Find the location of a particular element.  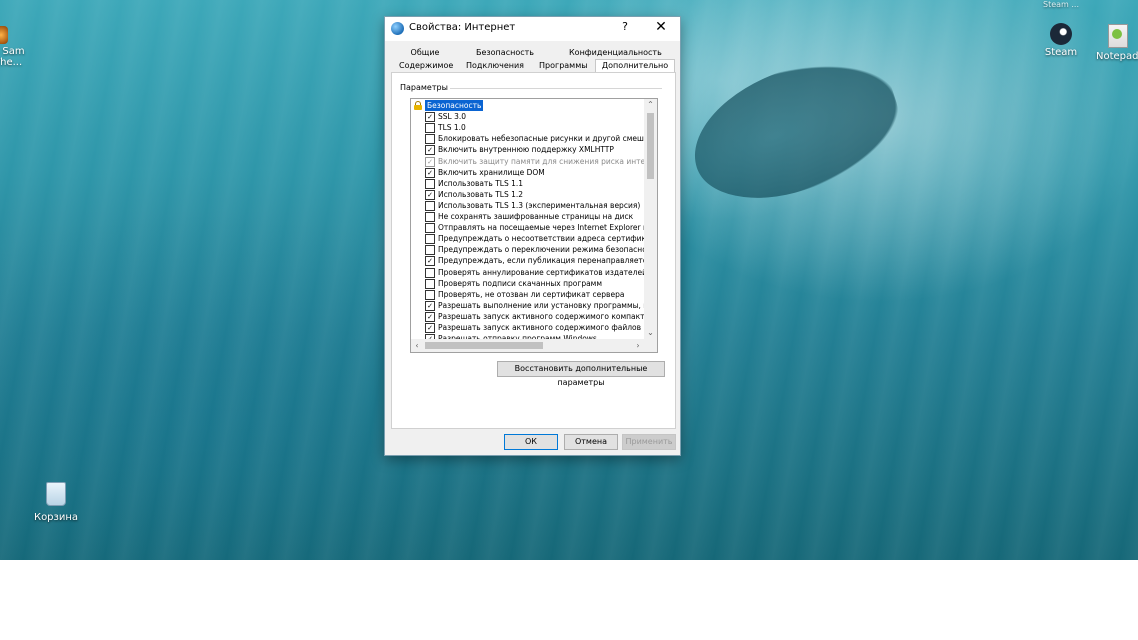

settings-list-item: Использовать TLS 1.1 is located at coordinates (527, 183).